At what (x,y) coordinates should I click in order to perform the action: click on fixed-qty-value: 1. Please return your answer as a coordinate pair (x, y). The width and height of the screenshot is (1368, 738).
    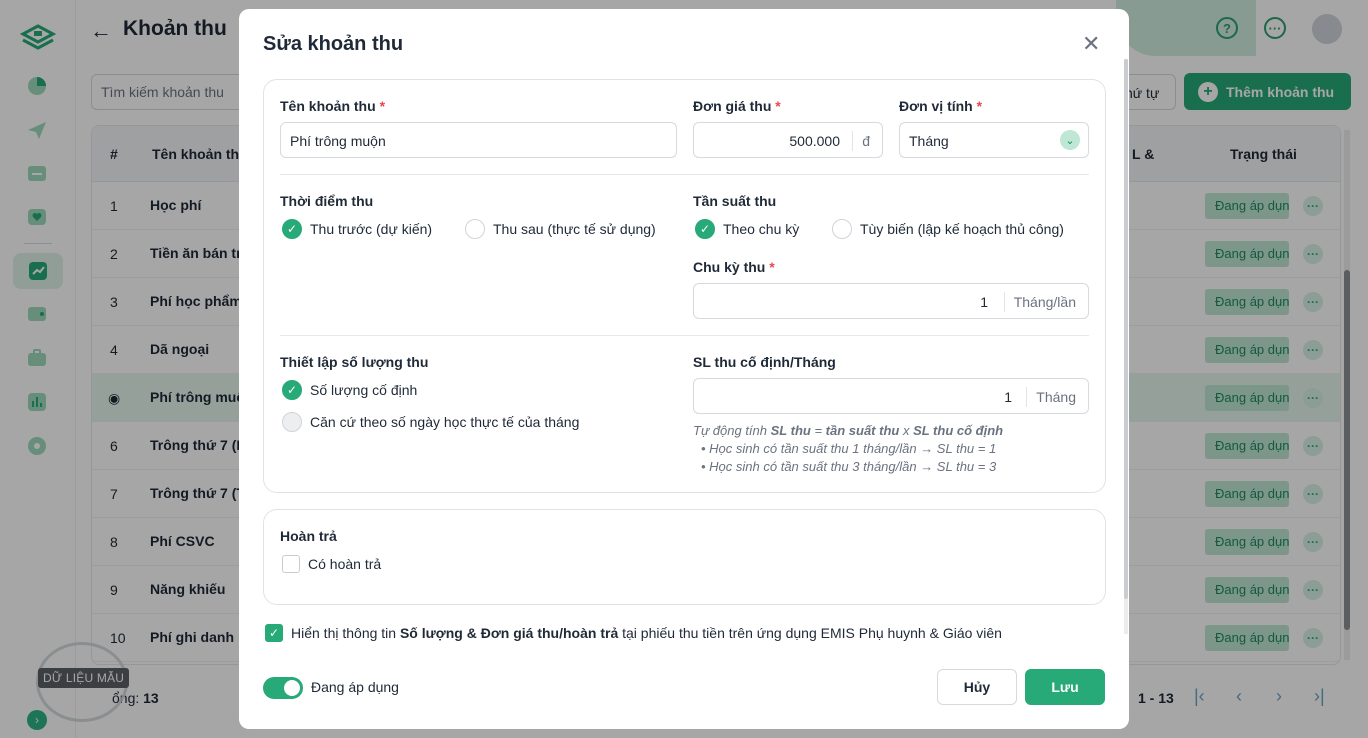
    Looking at the image, I should click on (1008, 397).